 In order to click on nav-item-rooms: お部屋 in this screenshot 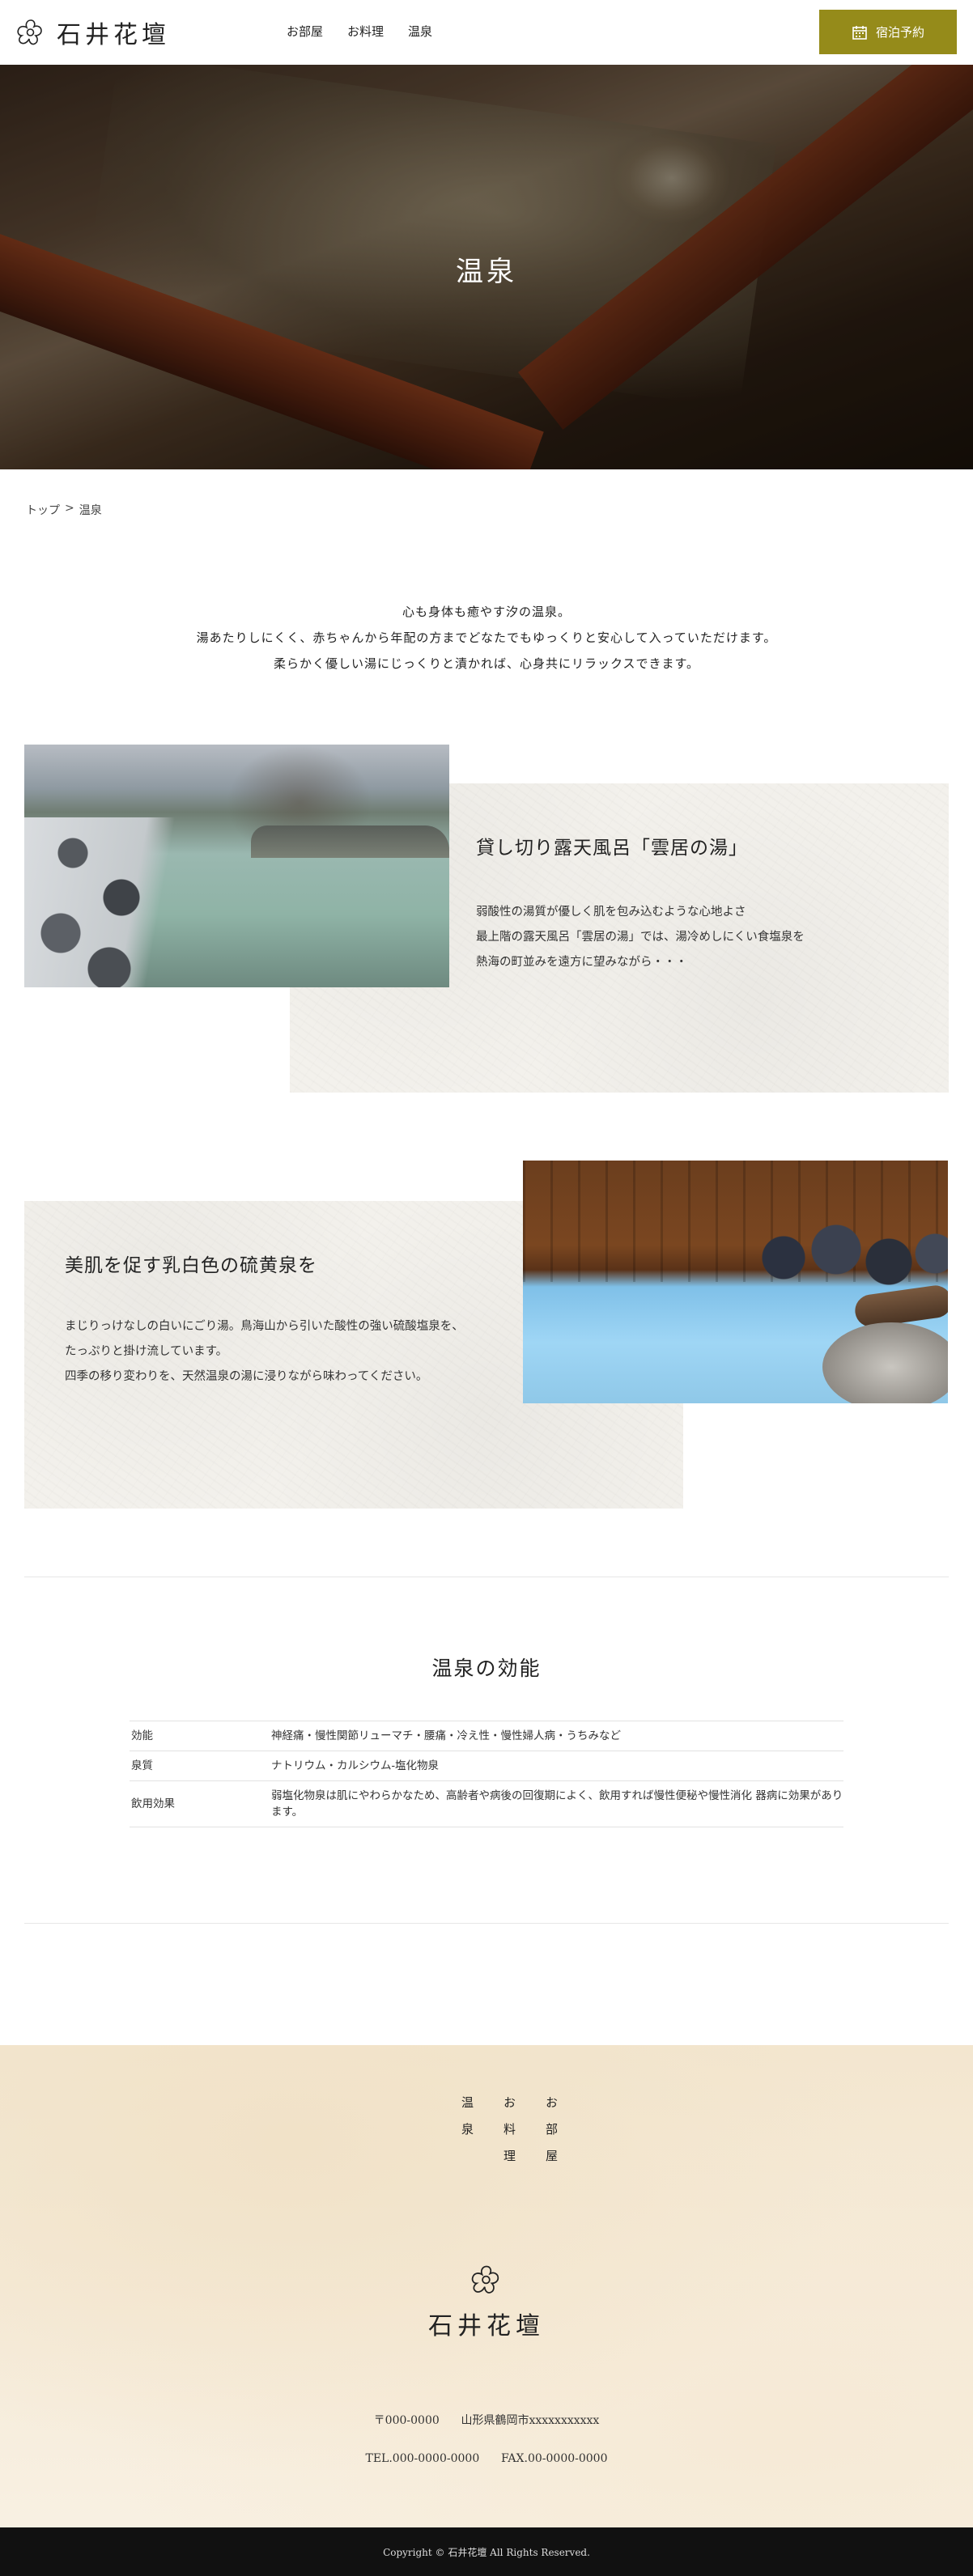, I will do `click(305, 31)`.